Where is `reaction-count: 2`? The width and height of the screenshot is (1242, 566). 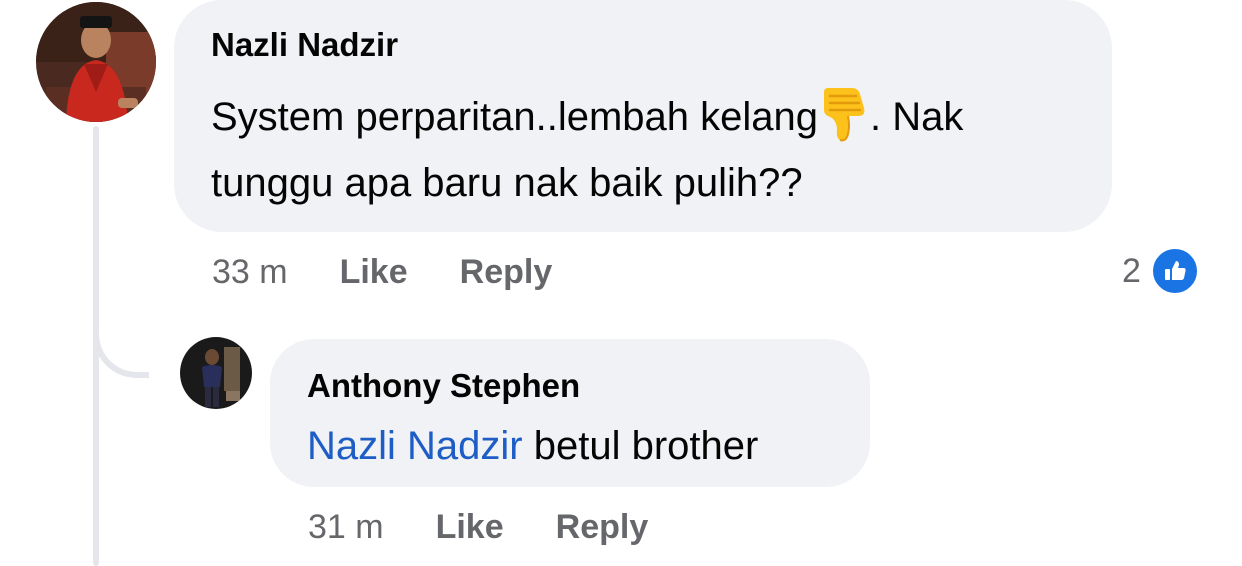 reaction-count: 2 is located at coordinates (1131, 270).